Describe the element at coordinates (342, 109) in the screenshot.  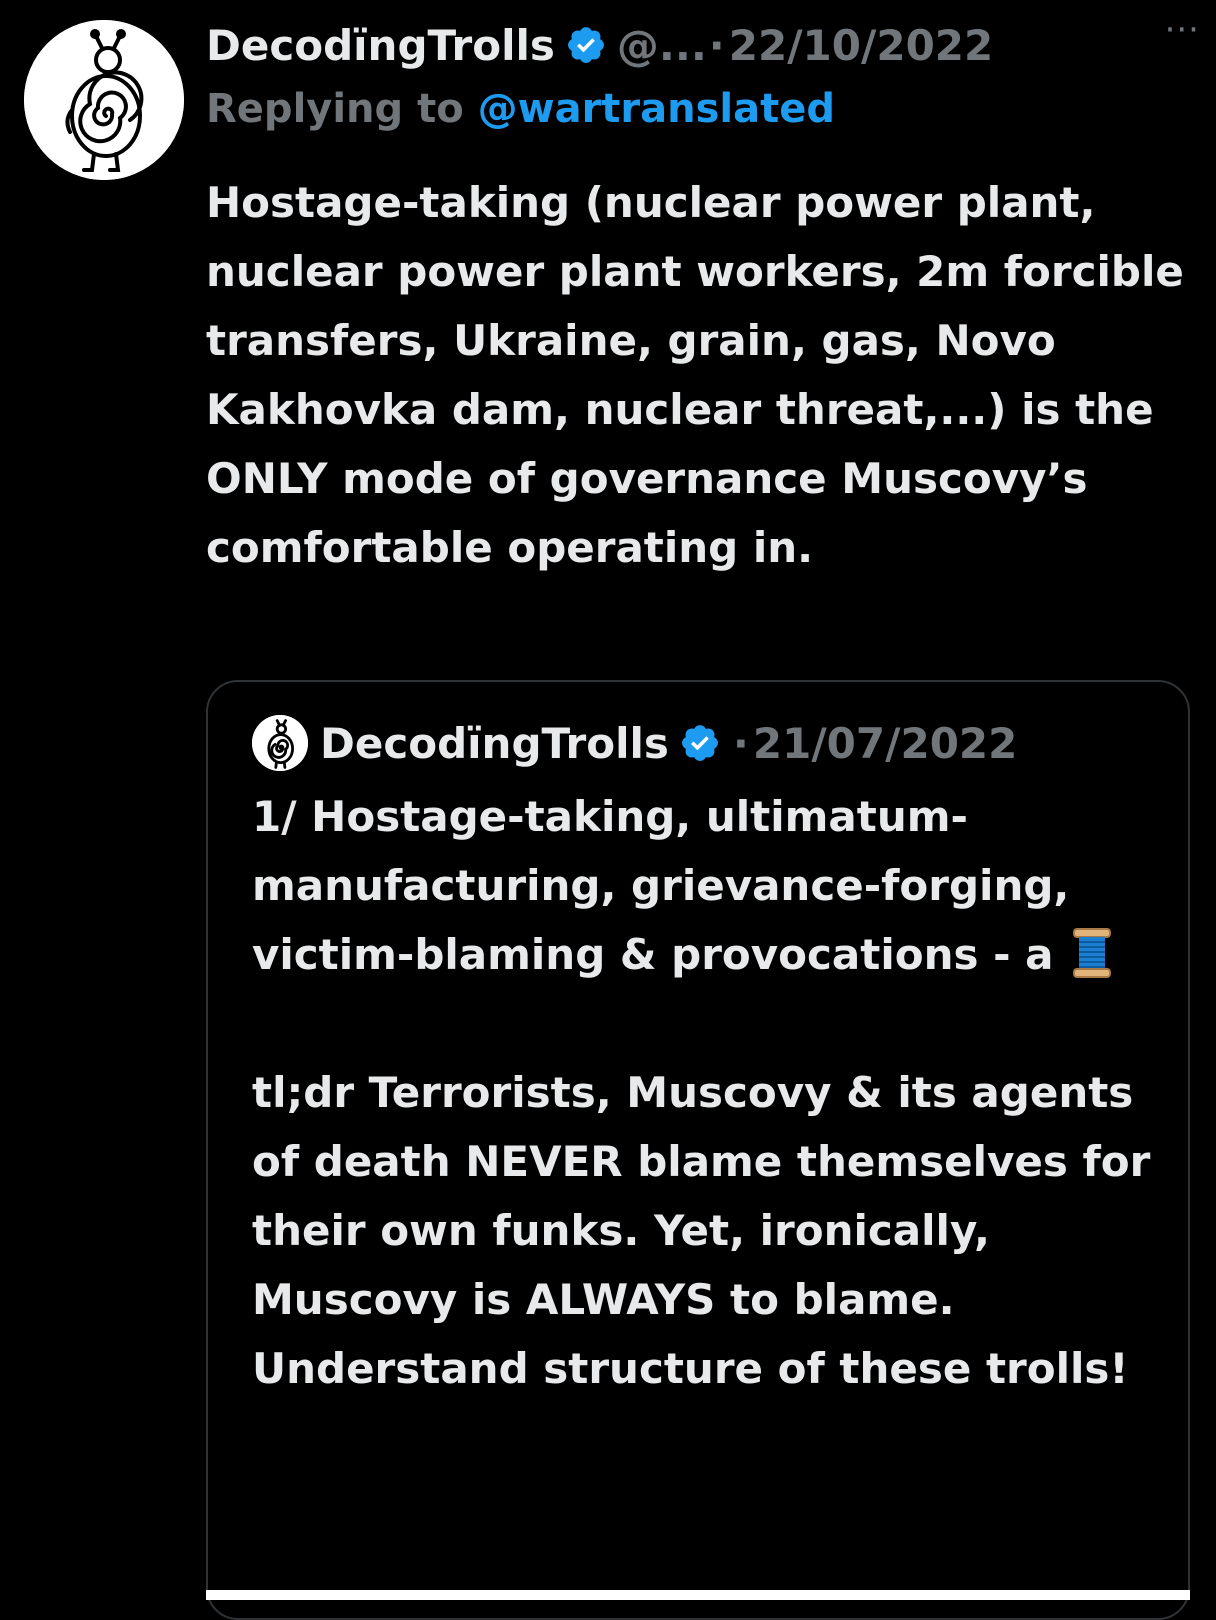
I see `replying-to-label: Replying to` at that location.